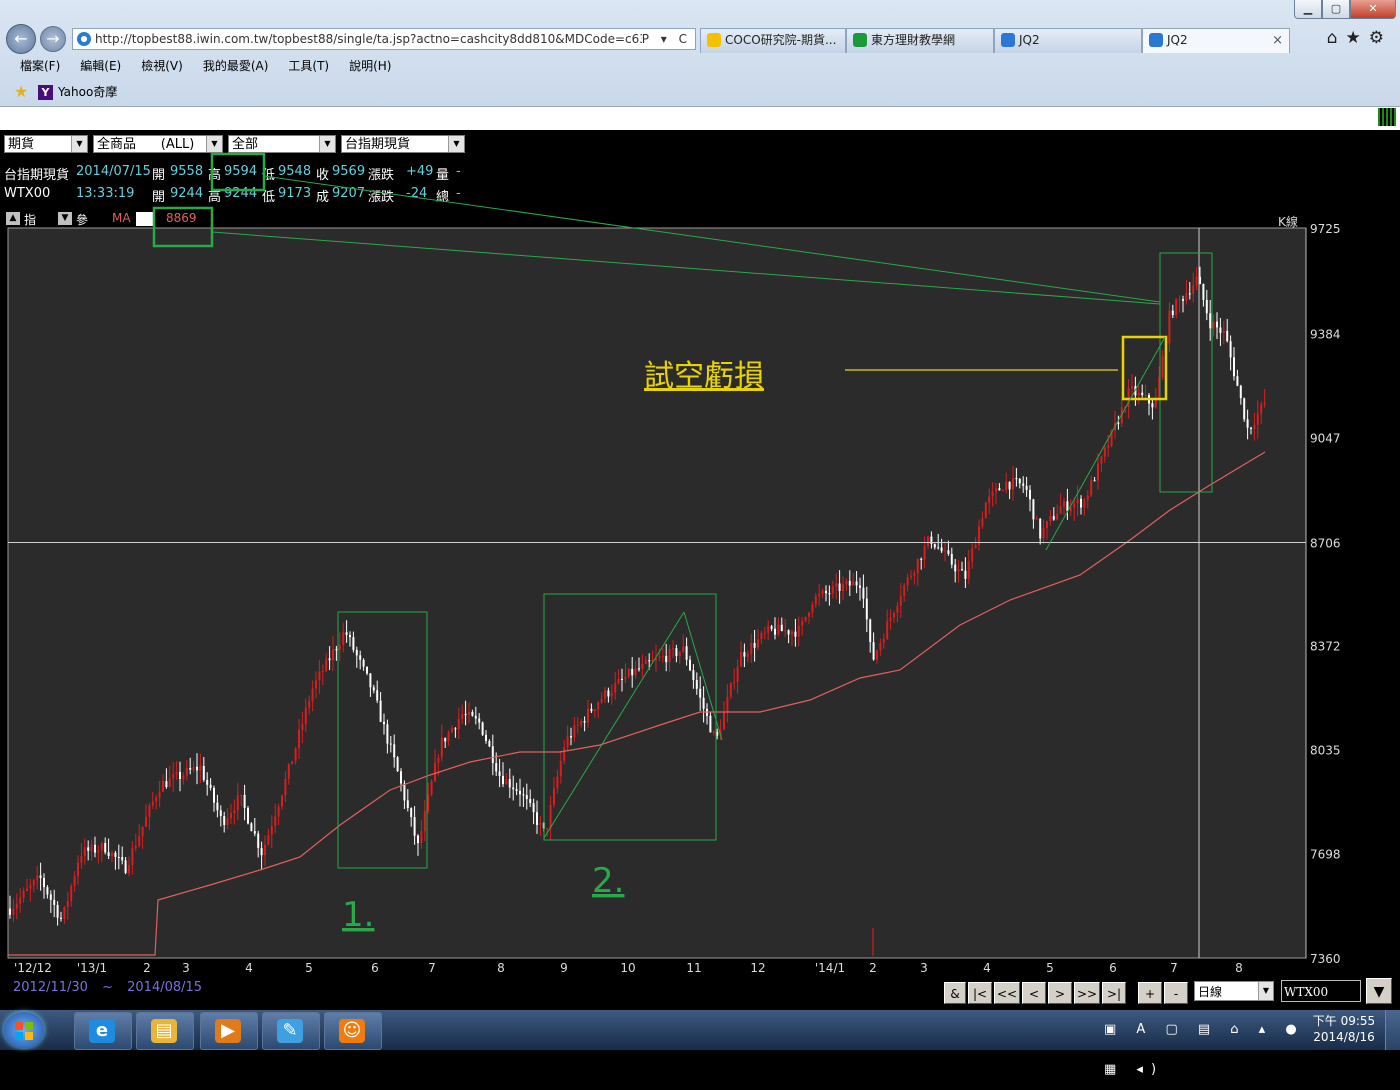 Image resolution: width=1400 pixels, height=1090 pixels. I want to click on quote-open-label: 開, so click(159, 197).